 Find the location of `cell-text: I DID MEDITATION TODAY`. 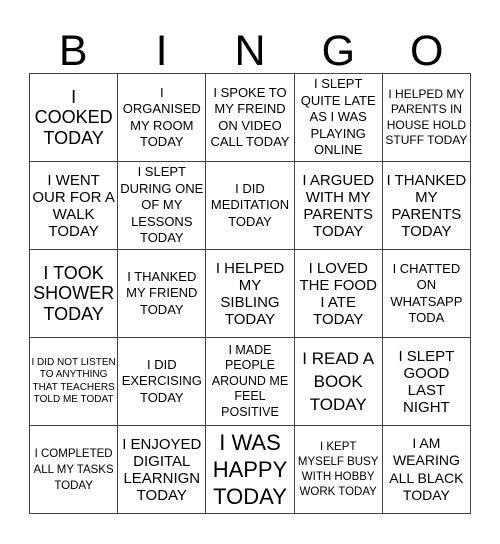

cell-text: I DID MEDITATION TODAY is located at coordinates (250, 204).